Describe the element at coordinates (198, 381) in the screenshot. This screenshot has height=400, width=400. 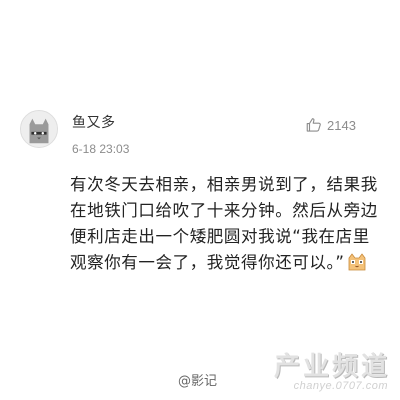
I see `source-credit: @影记` at that location.